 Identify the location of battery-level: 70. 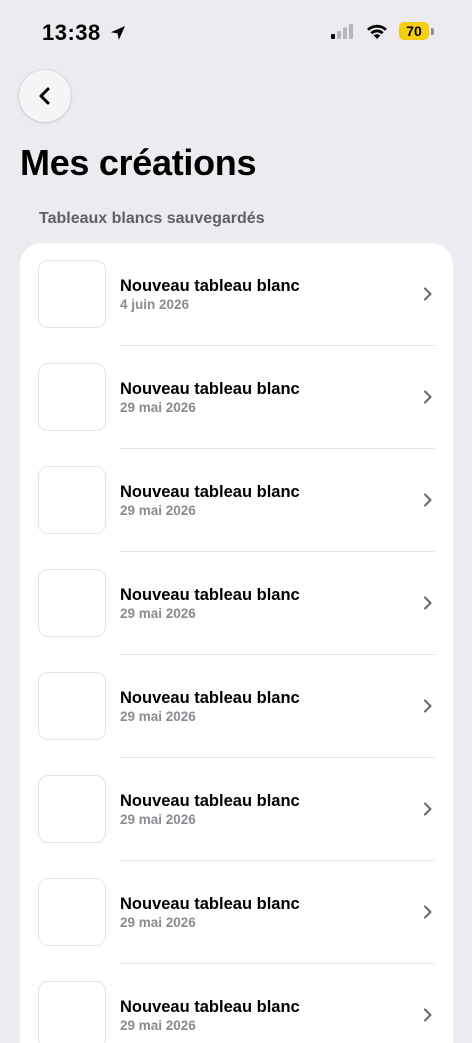
(414, 31).